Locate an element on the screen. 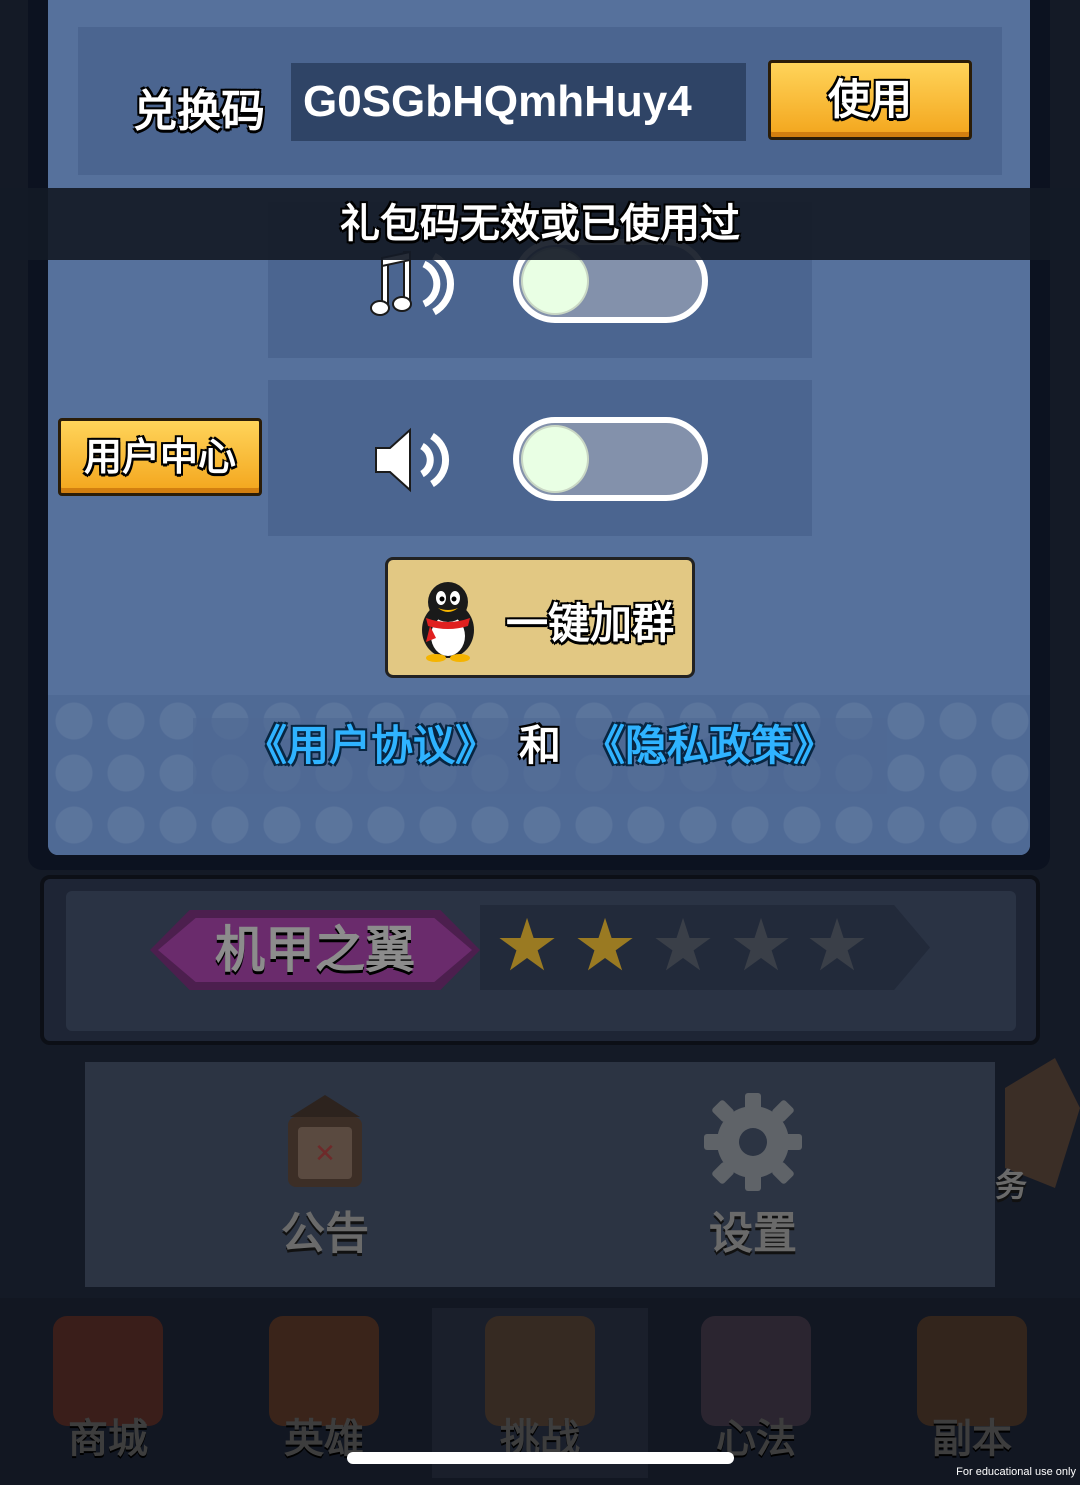 The height and width of the screenshot is (1485, 1080). privacy-policy-link: 《隐私政策》 is located at coordinates (709, 745).